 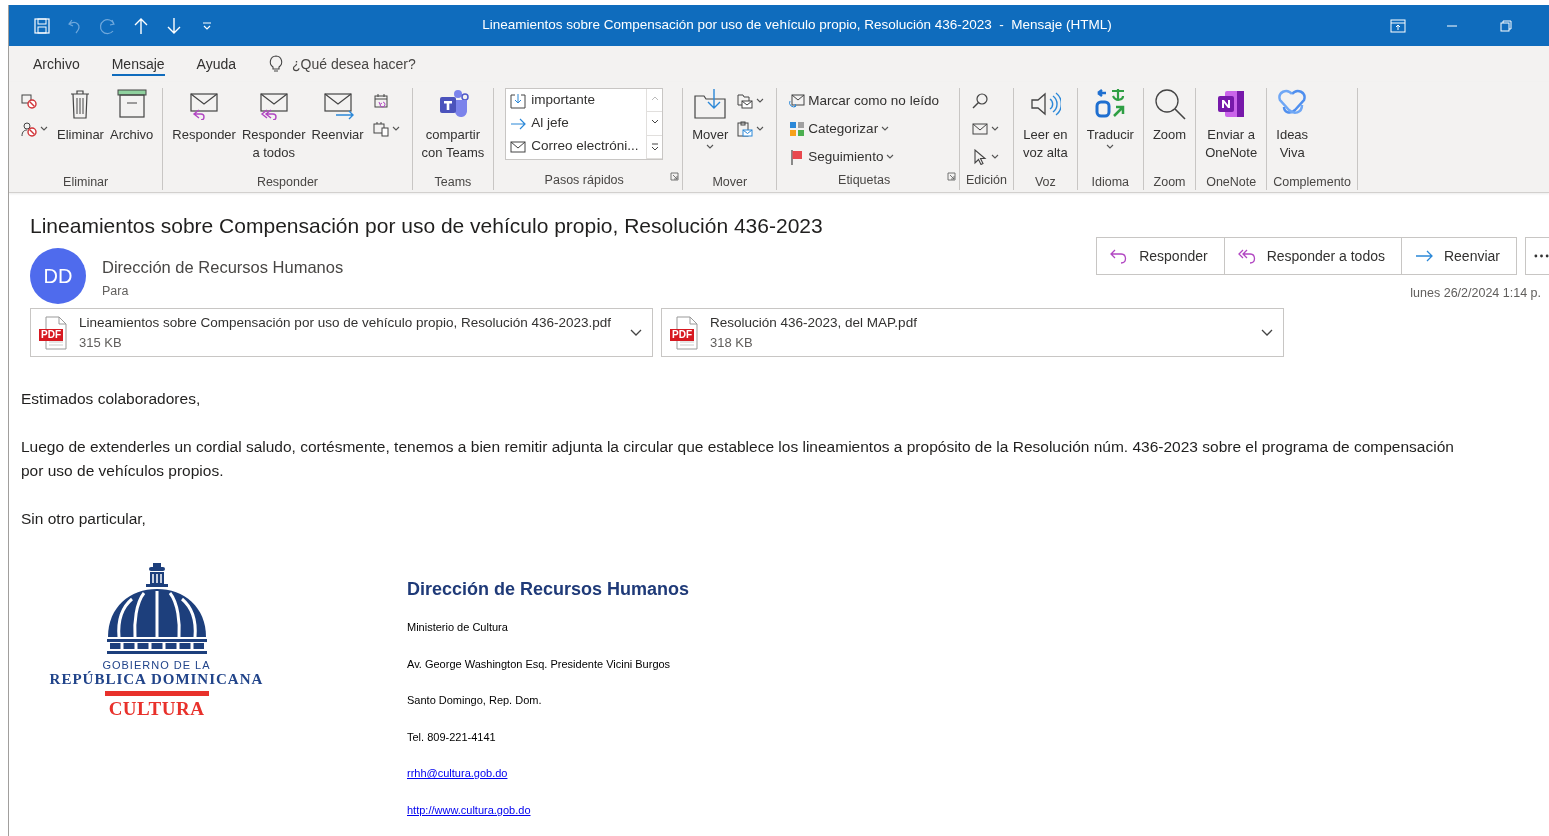 What do you see at coordinates (1110, 182) in the screenshot?
I see `group-label: Idioma` at bounding box center [1110, 182].